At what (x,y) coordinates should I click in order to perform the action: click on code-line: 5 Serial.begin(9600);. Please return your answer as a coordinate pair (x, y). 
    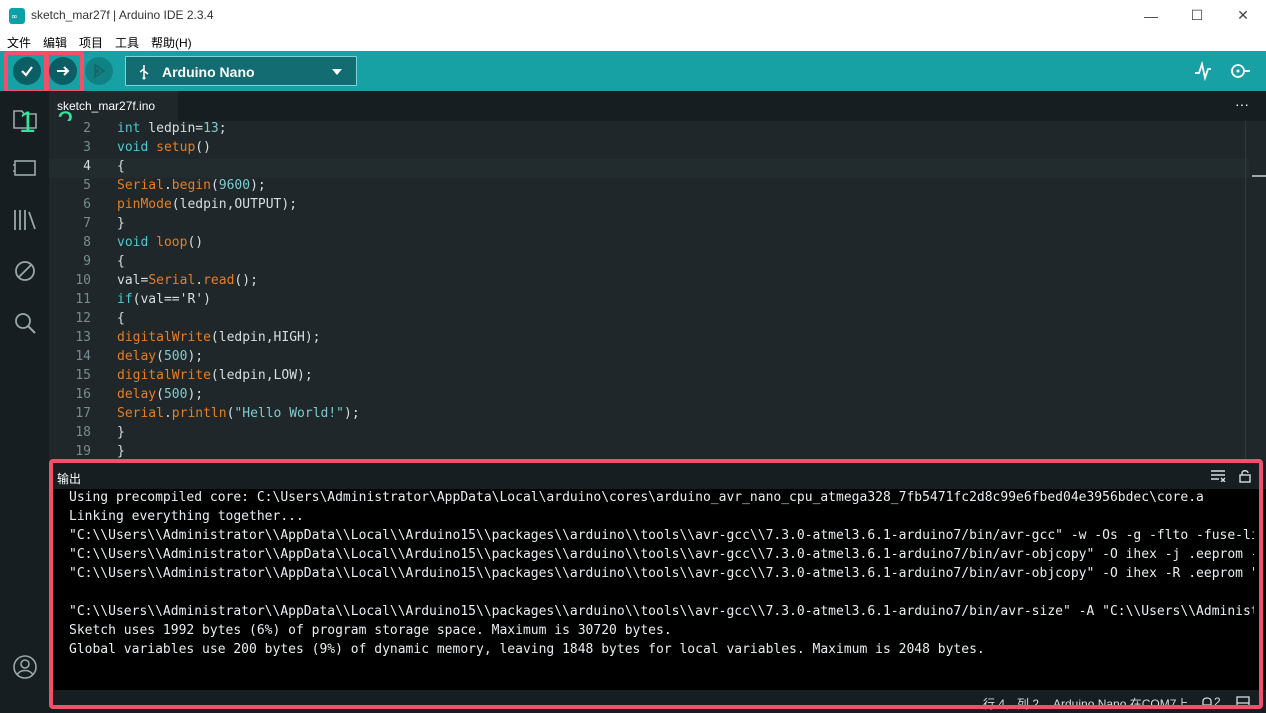
    Looking at the image, I should click on (649, 187).